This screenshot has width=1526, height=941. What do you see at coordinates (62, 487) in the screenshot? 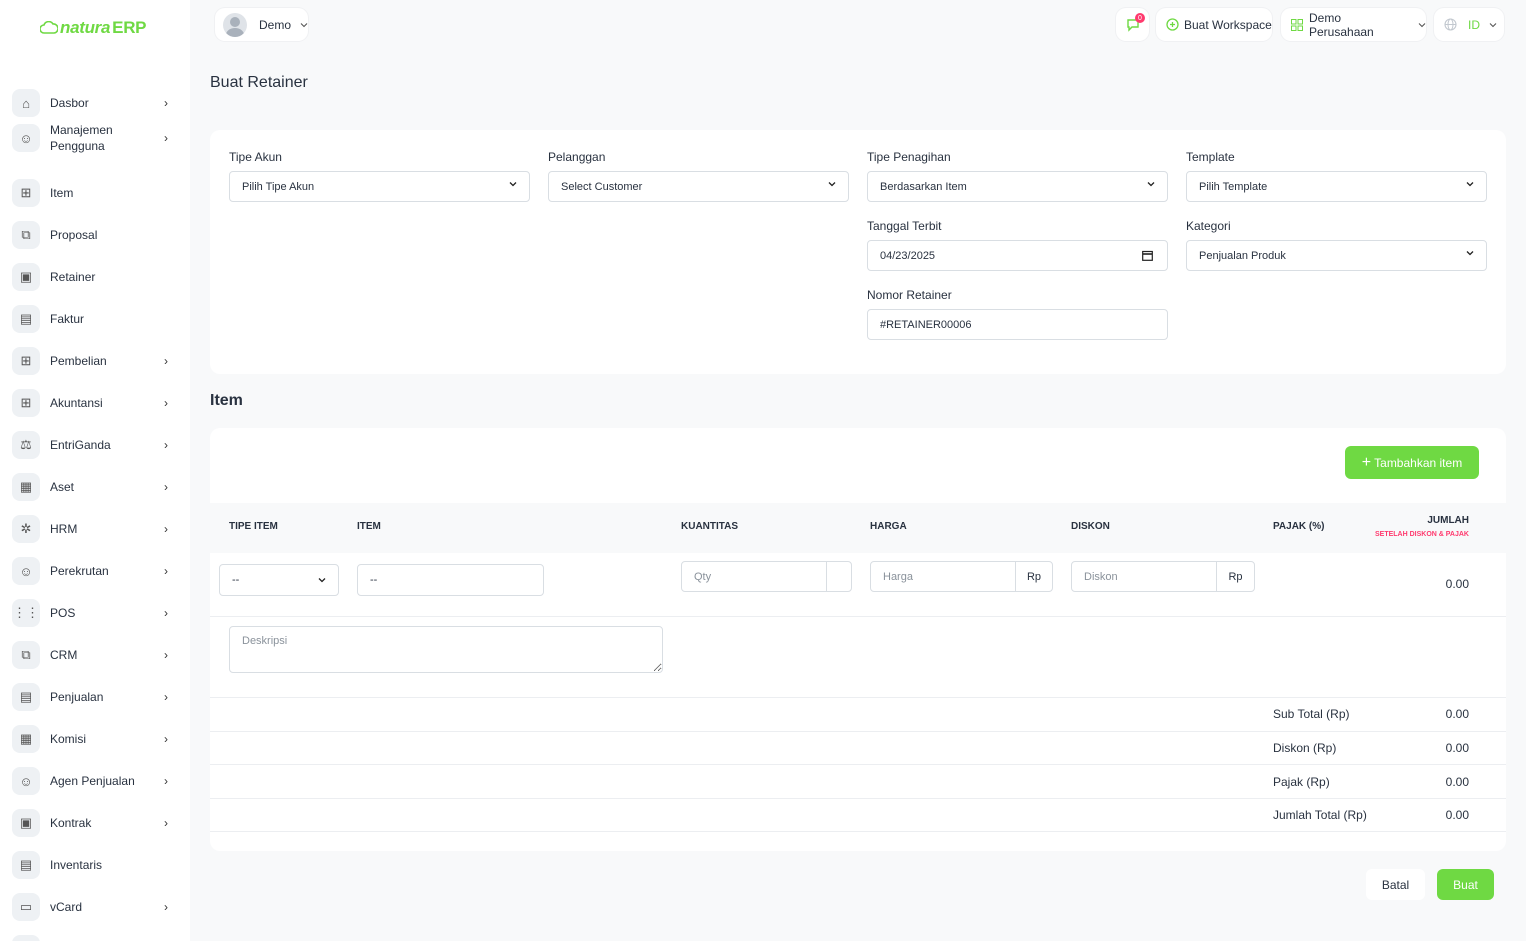
I see `sidebar-item-label: Aset` at bounding box center [62, 487].